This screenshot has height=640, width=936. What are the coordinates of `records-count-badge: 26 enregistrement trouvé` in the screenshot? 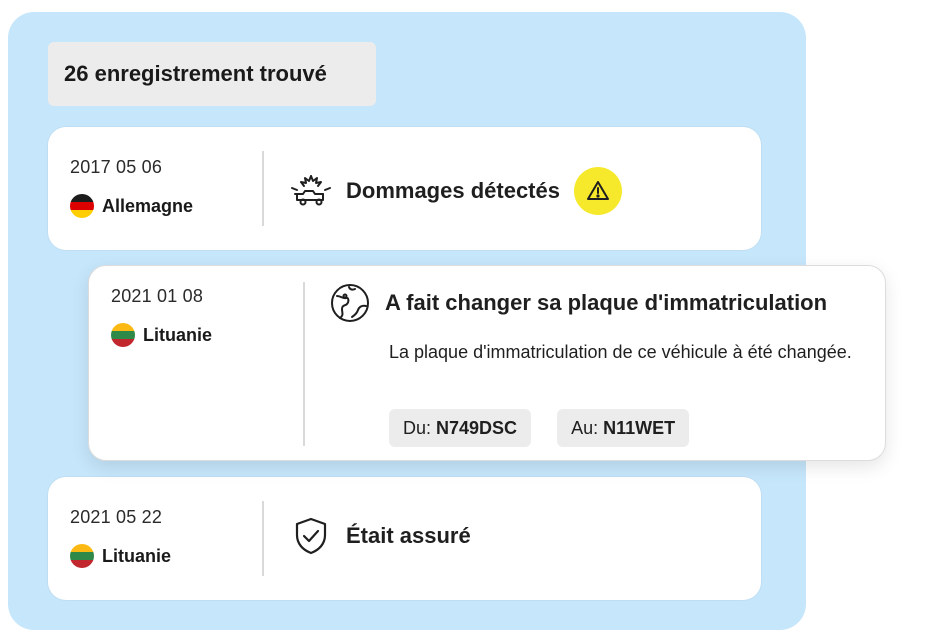 It's located at (212, 74).